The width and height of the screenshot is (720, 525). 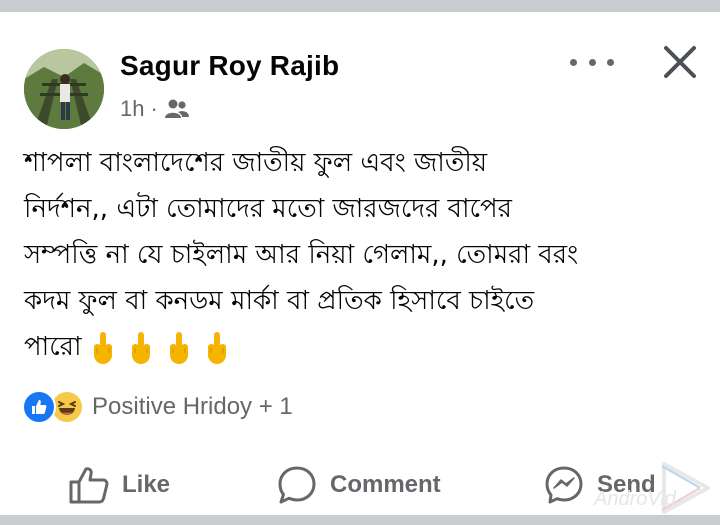 I want to click on post-text-line: শাপলা বাংলাদেশের জাতীয় ফুল এবং জাতীয়, so click(x=256, y=163).